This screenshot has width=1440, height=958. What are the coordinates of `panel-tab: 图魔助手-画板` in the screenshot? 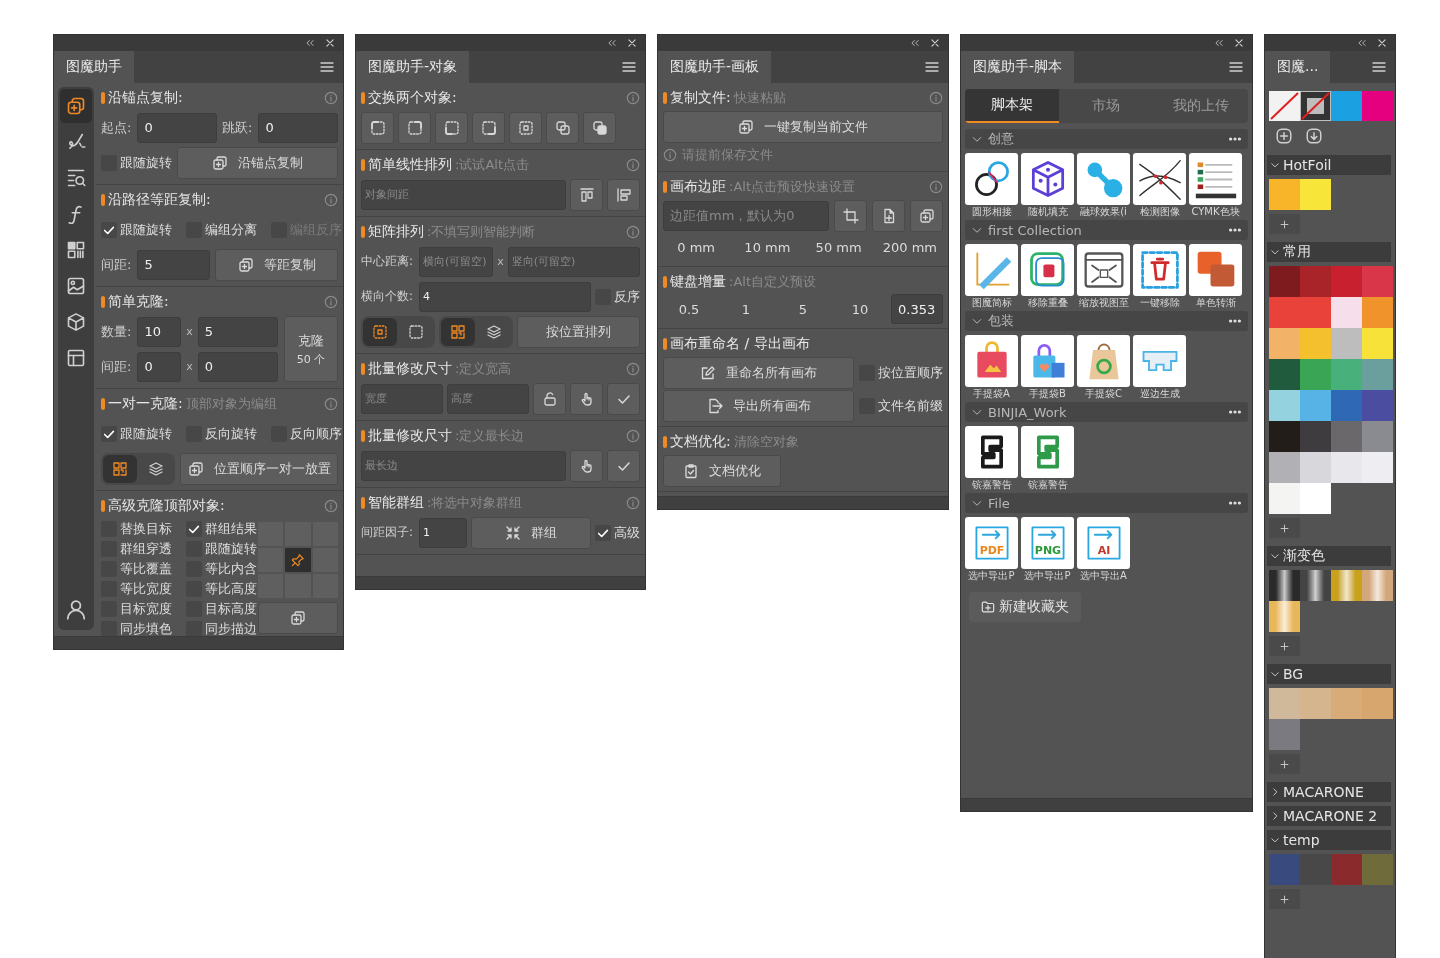 It's located at (715, 67).